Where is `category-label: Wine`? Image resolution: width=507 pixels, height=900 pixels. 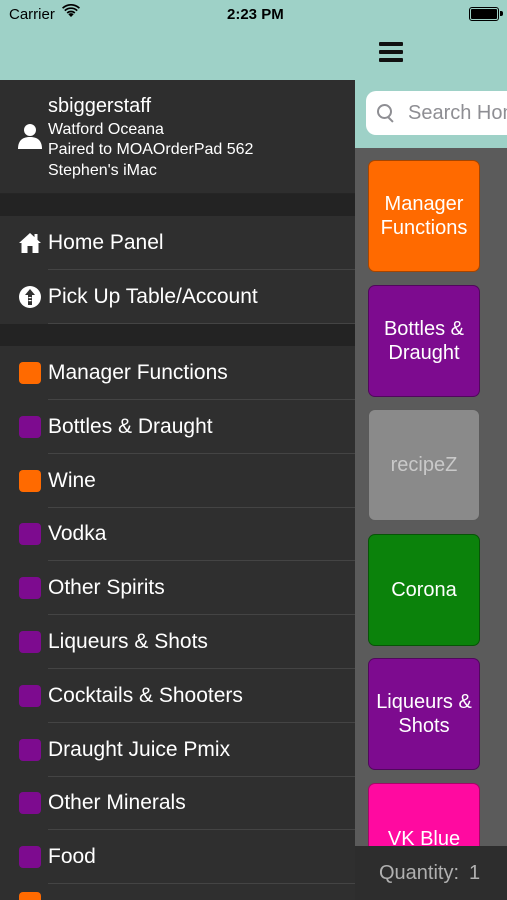
category-label: Wine is located at coordinates (72, 480).